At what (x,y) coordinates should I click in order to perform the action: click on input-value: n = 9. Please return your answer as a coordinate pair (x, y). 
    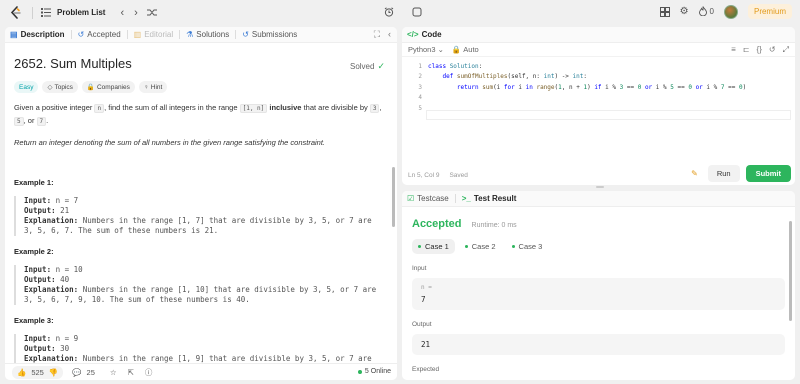
    Looking at the image, I should click on (65, 338).